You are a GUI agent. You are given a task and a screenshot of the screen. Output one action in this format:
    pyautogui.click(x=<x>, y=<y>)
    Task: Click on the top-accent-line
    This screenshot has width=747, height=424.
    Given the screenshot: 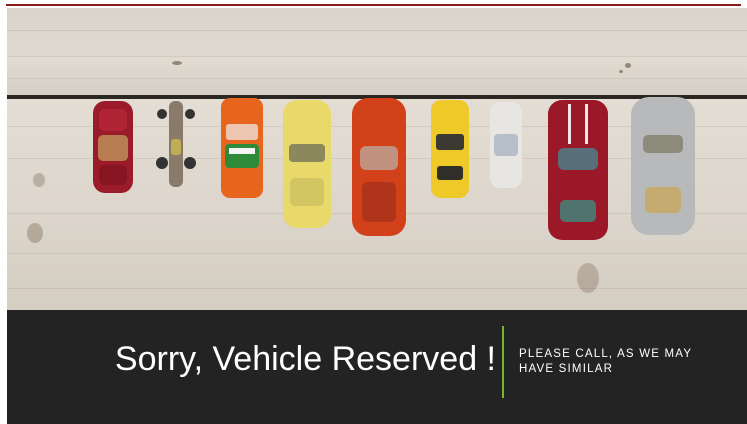 What is the action you would take?
    pyautogui.click(x=373, y=5)
    